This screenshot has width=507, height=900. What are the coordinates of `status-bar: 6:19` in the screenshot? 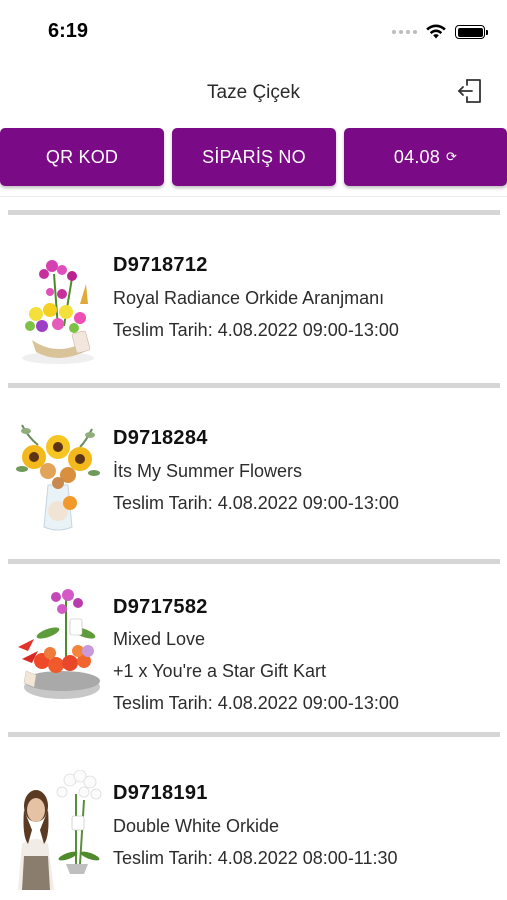 It's located at (253, 30).